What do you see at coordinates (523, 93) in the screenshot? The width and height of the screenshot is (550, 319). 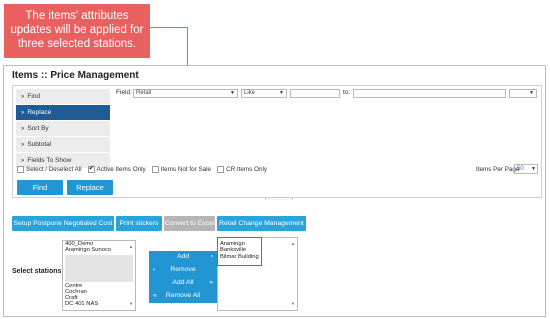 I see `extra-select: ▼` at bounding box center [523, 93].